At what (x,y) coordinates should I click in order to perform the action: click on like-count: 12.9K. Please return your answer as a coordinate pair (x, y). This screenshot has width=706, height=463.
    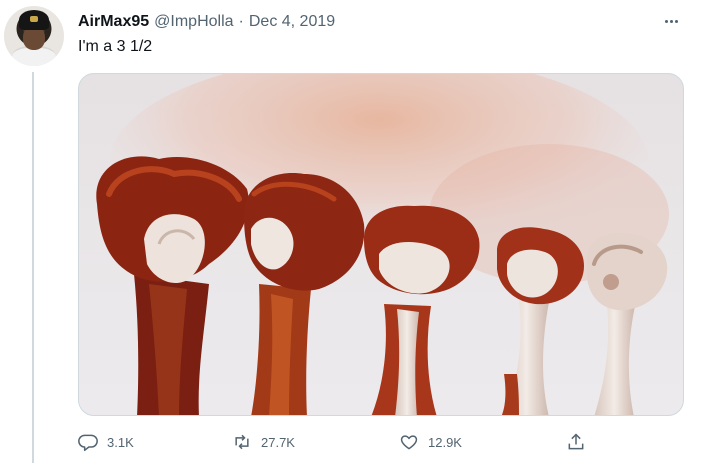
    Looking at the image, I should click on (445, 442).